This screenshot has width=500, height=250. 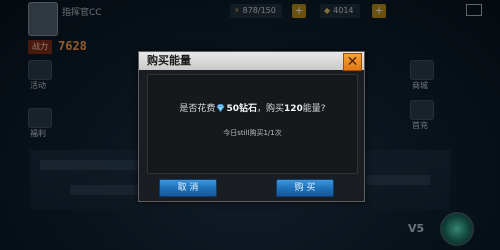 I want to click on diamond-icon, so click(x=220, y=108).